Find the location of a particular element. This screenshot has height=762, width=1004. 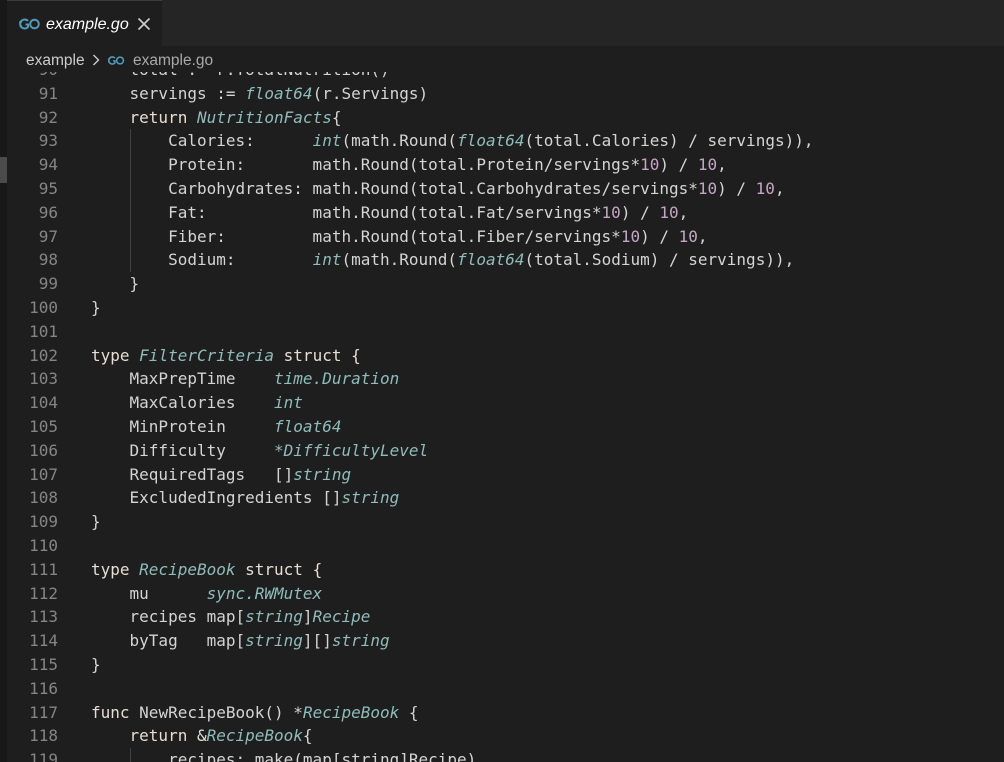

line-number: 101 is located at coordinates (43, 331).